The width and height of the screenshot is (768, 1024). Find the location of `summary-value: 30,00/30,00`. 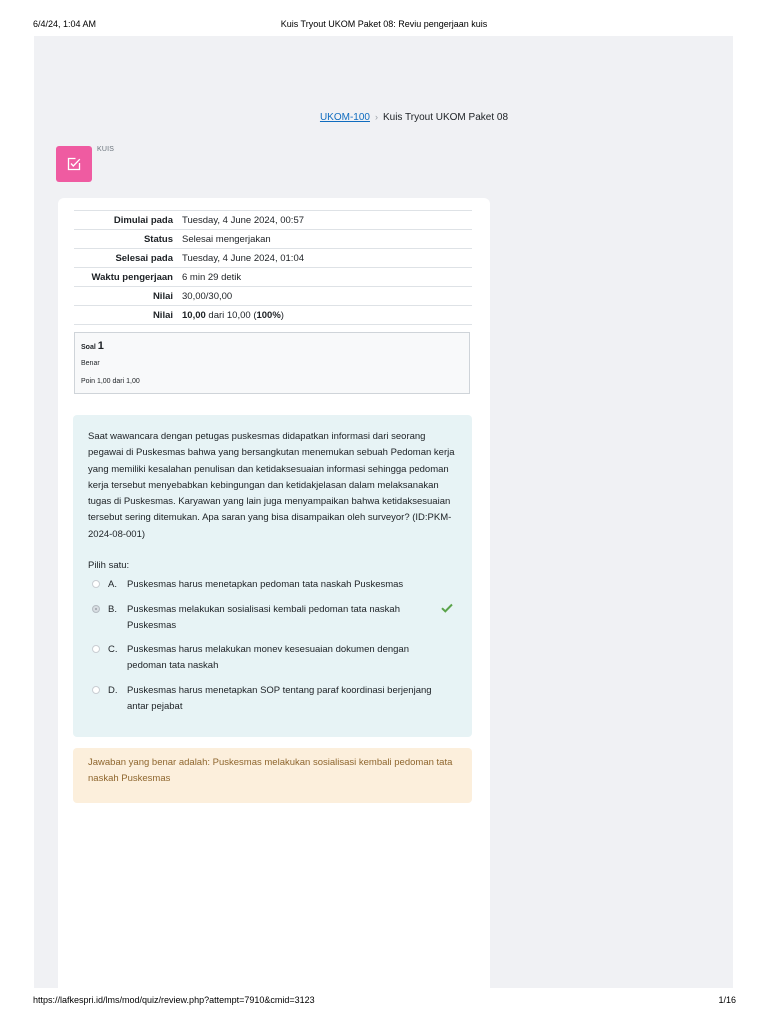

summary-value: 30,00/30,00 is located at coordinates (325, 296).